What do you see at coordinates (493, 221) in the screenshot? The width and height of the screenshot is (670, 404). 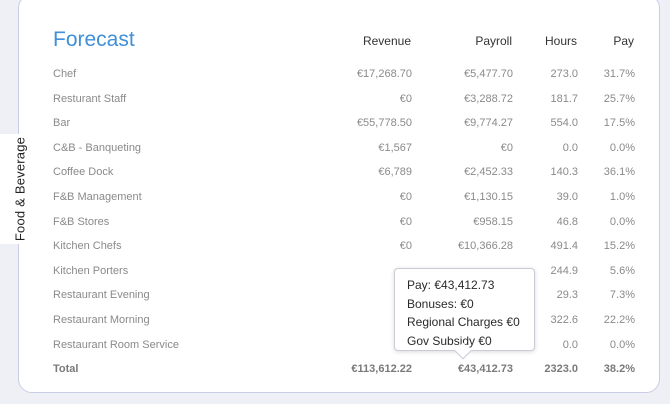 I see `row-payroll: €958.15` at bounding box center [493, 221].